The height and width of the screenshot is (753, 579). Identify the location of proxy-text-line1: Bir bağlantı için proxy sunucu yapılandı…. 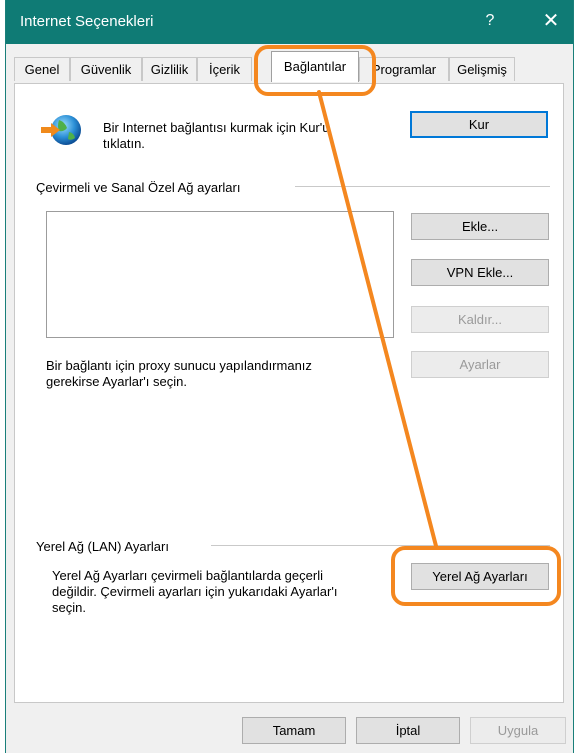
(179, 365).